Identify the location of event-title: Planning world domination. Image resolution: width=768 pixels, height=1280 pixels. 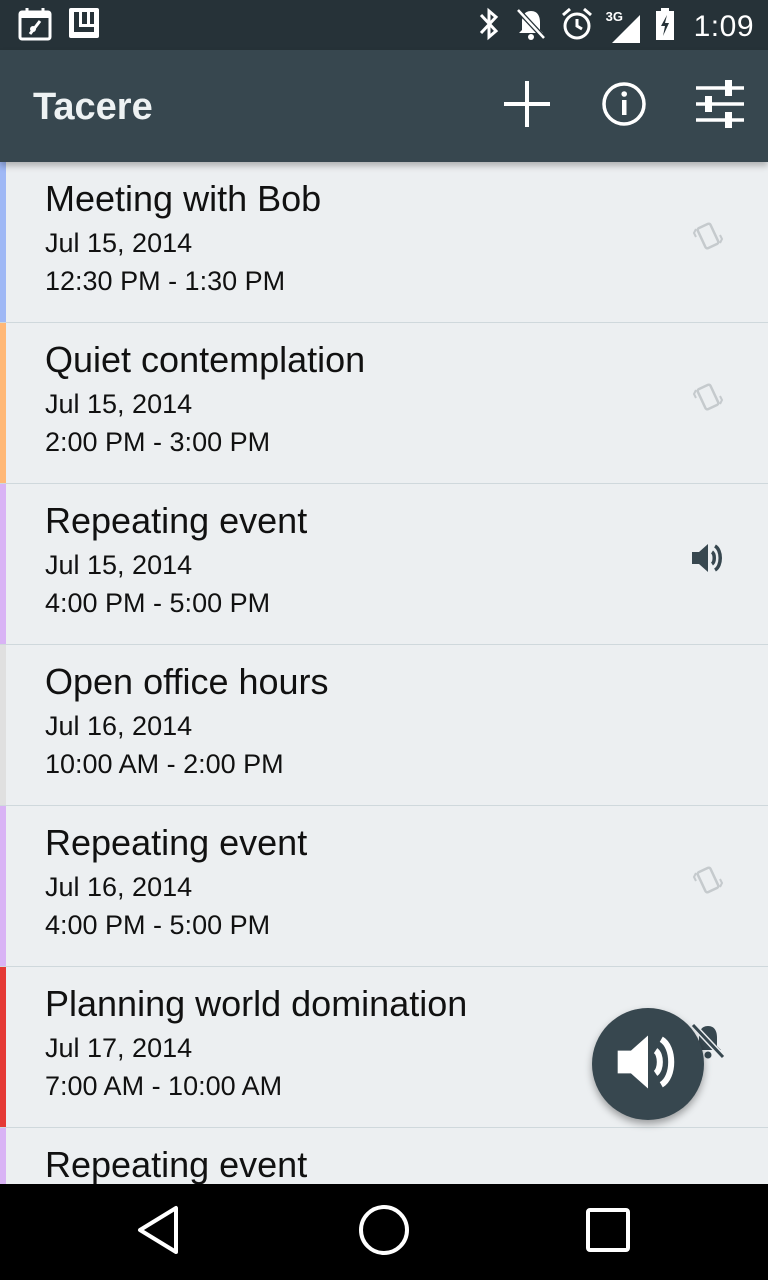
(256, 1003).